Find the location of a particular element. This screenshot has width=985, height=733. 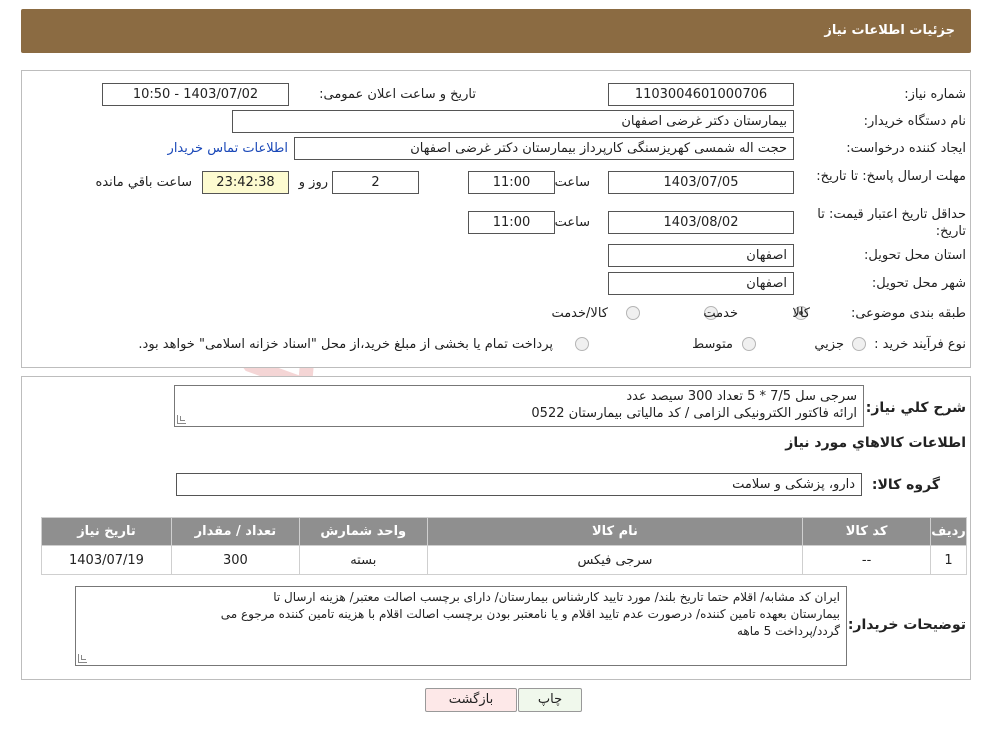

description-label: شرح كلي نياز: is located at coordinates (915, 408).